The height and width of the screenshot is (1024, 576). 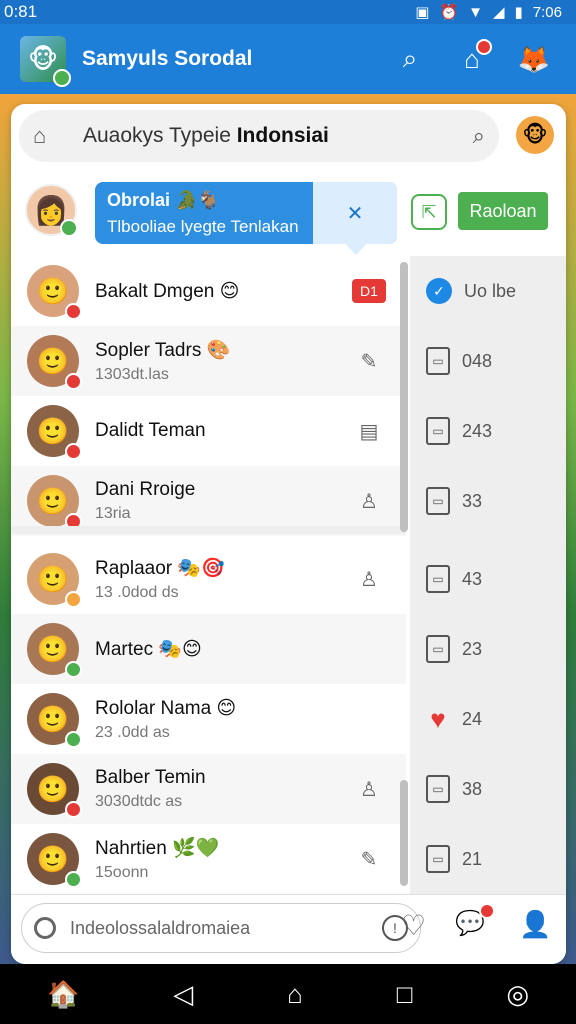 What do you see at coordinates (246, 218) in the screenshot?
I see `message-bubble: Obrolai 🐊🐐 Tlbooliae lyegte Tenlakan ✕` at bounding box center [246, 218].